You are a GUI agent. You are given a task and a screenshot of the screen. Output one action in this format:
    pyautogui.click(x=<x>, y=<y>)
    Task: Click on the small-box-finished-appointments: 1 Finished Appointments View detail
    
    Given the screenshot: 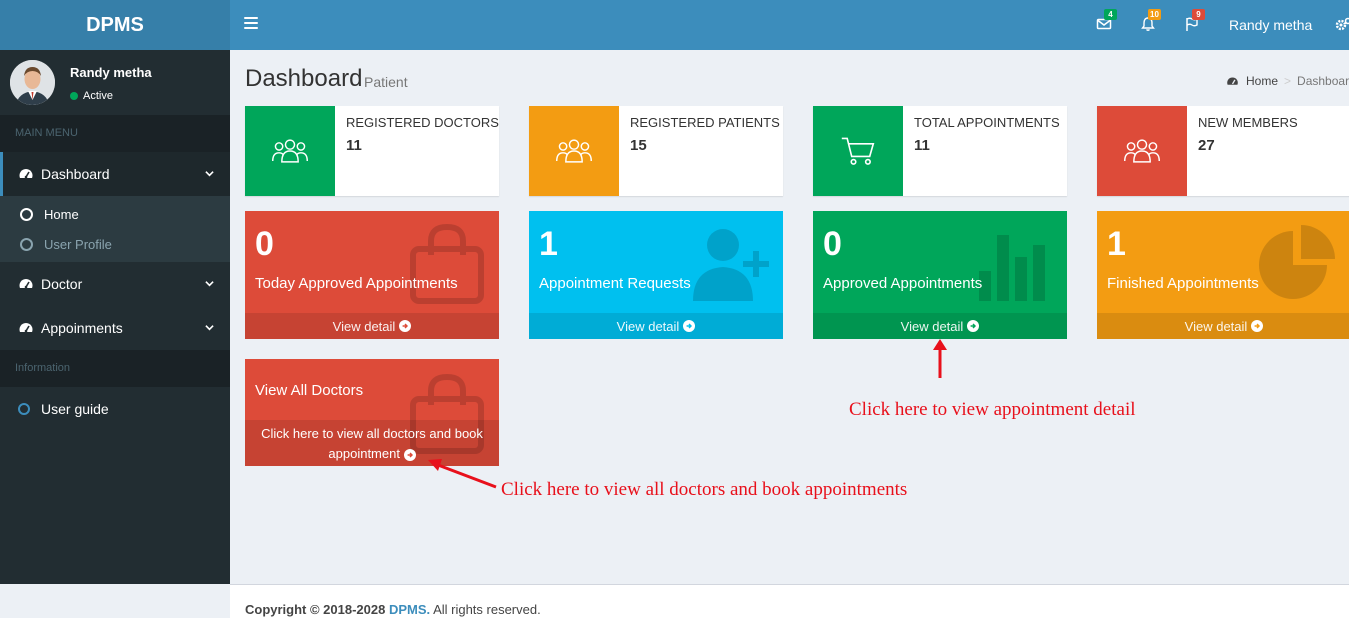 What is the action you would take?
    pyautogui.click(x=1223, y=275)
    